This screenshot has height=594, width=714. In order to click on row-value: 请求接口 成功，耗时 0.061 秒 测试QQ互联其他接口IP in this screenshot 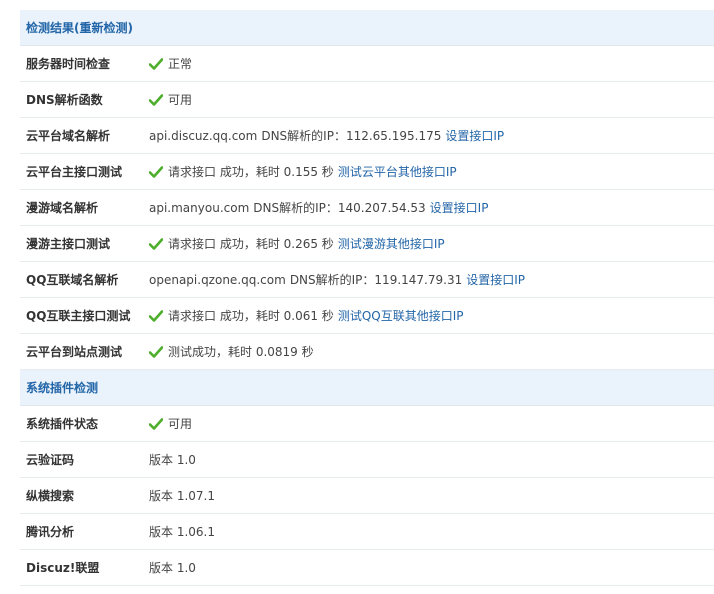, I will do `click(306, 315)`.